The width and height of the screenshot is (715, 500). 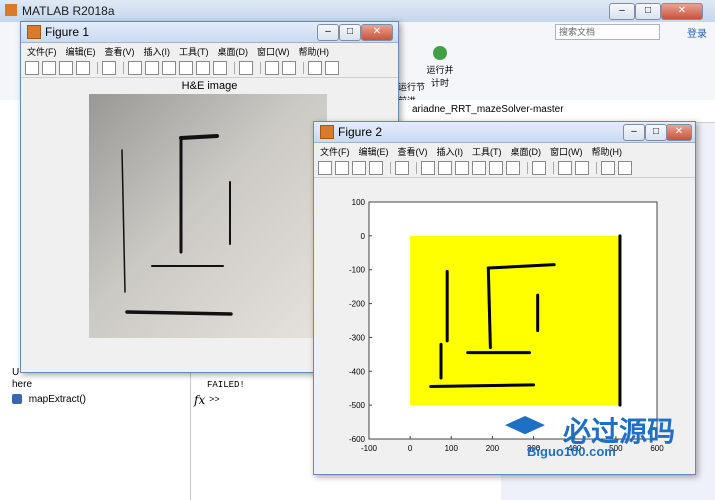 What do you see at coordinates (452, 448) in the screenshot?
I see `x-tick-label: 100` at bounding box center [452, 448].